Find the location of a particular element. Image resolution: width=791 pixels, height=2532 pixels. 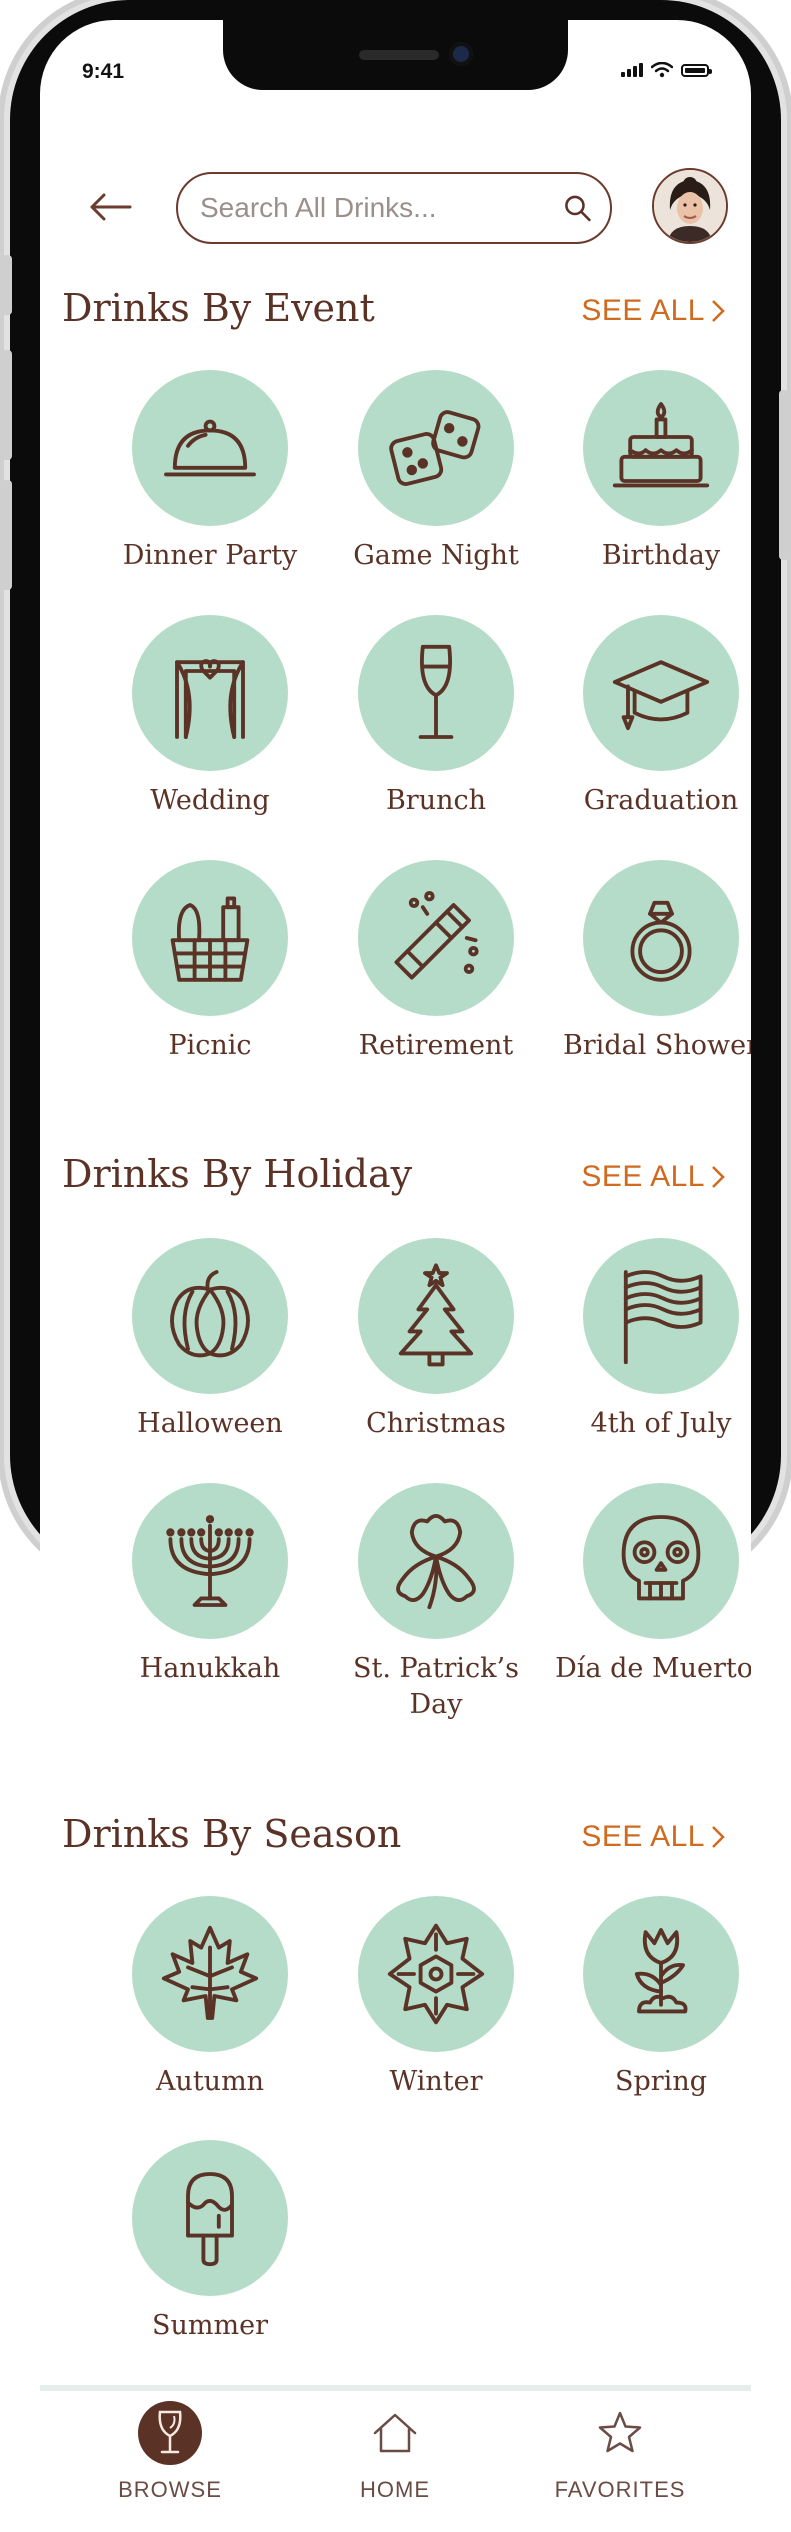

category-label: Picnic is located at coordinates (210, 1045).